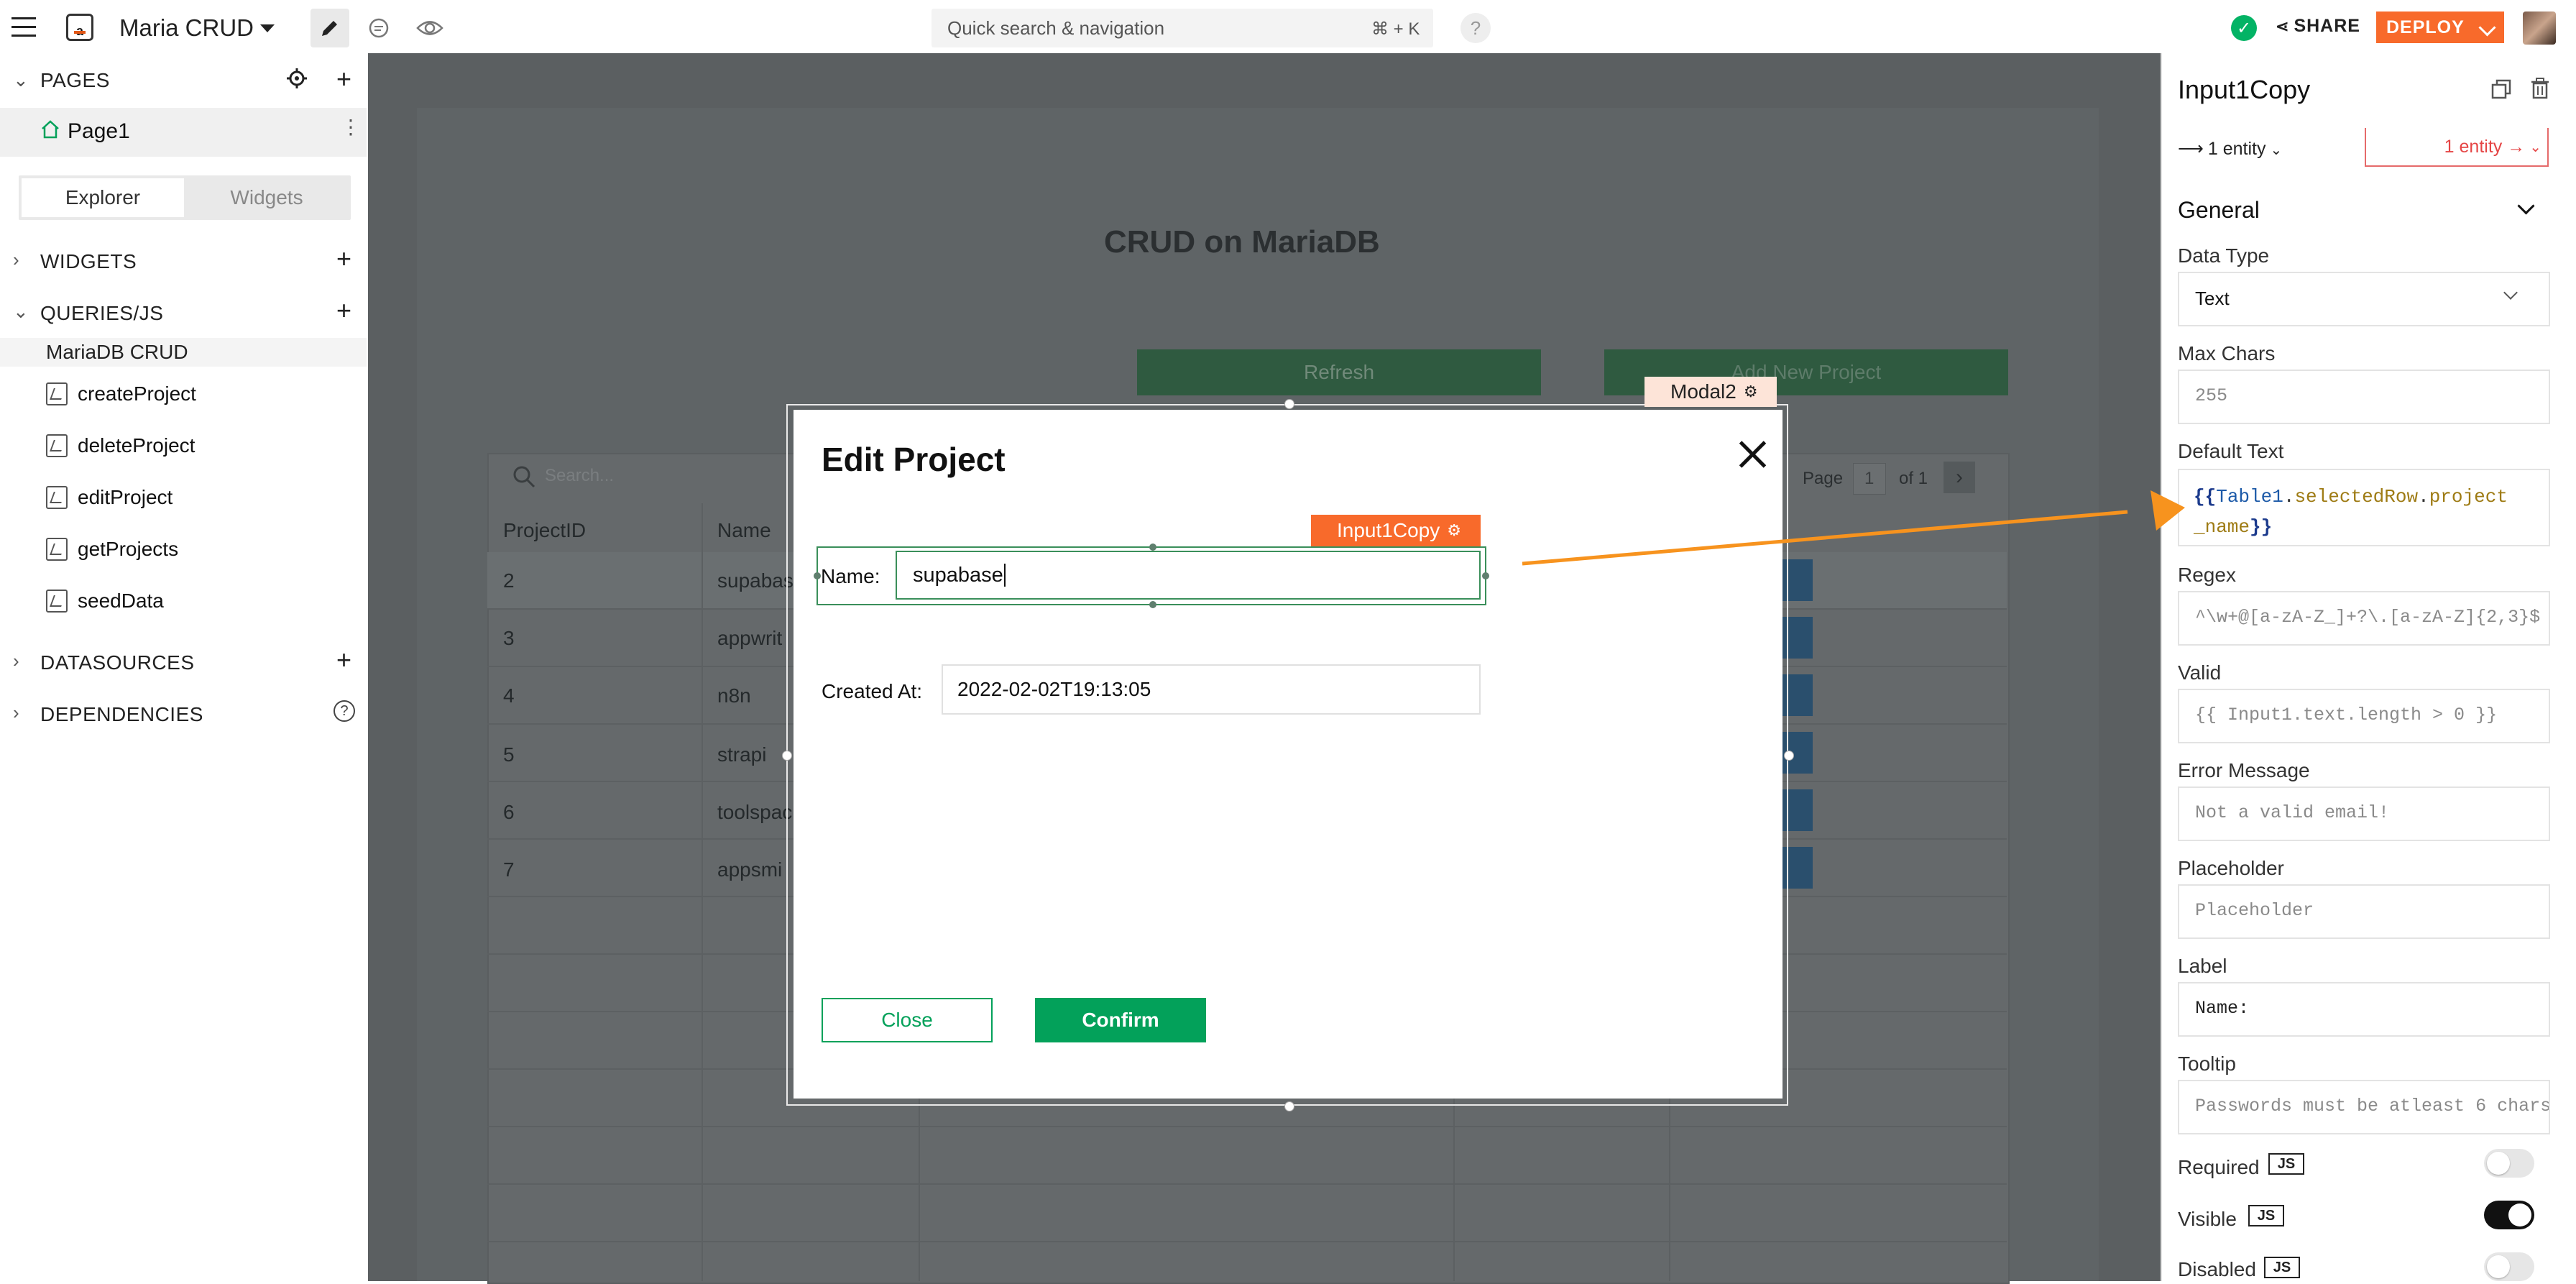 The height and width of the screenshot is (1284, 2576). Describe the element at coordinates (343, 311) in the screenshot. I see `add-query-plus-icon: +` at that location.